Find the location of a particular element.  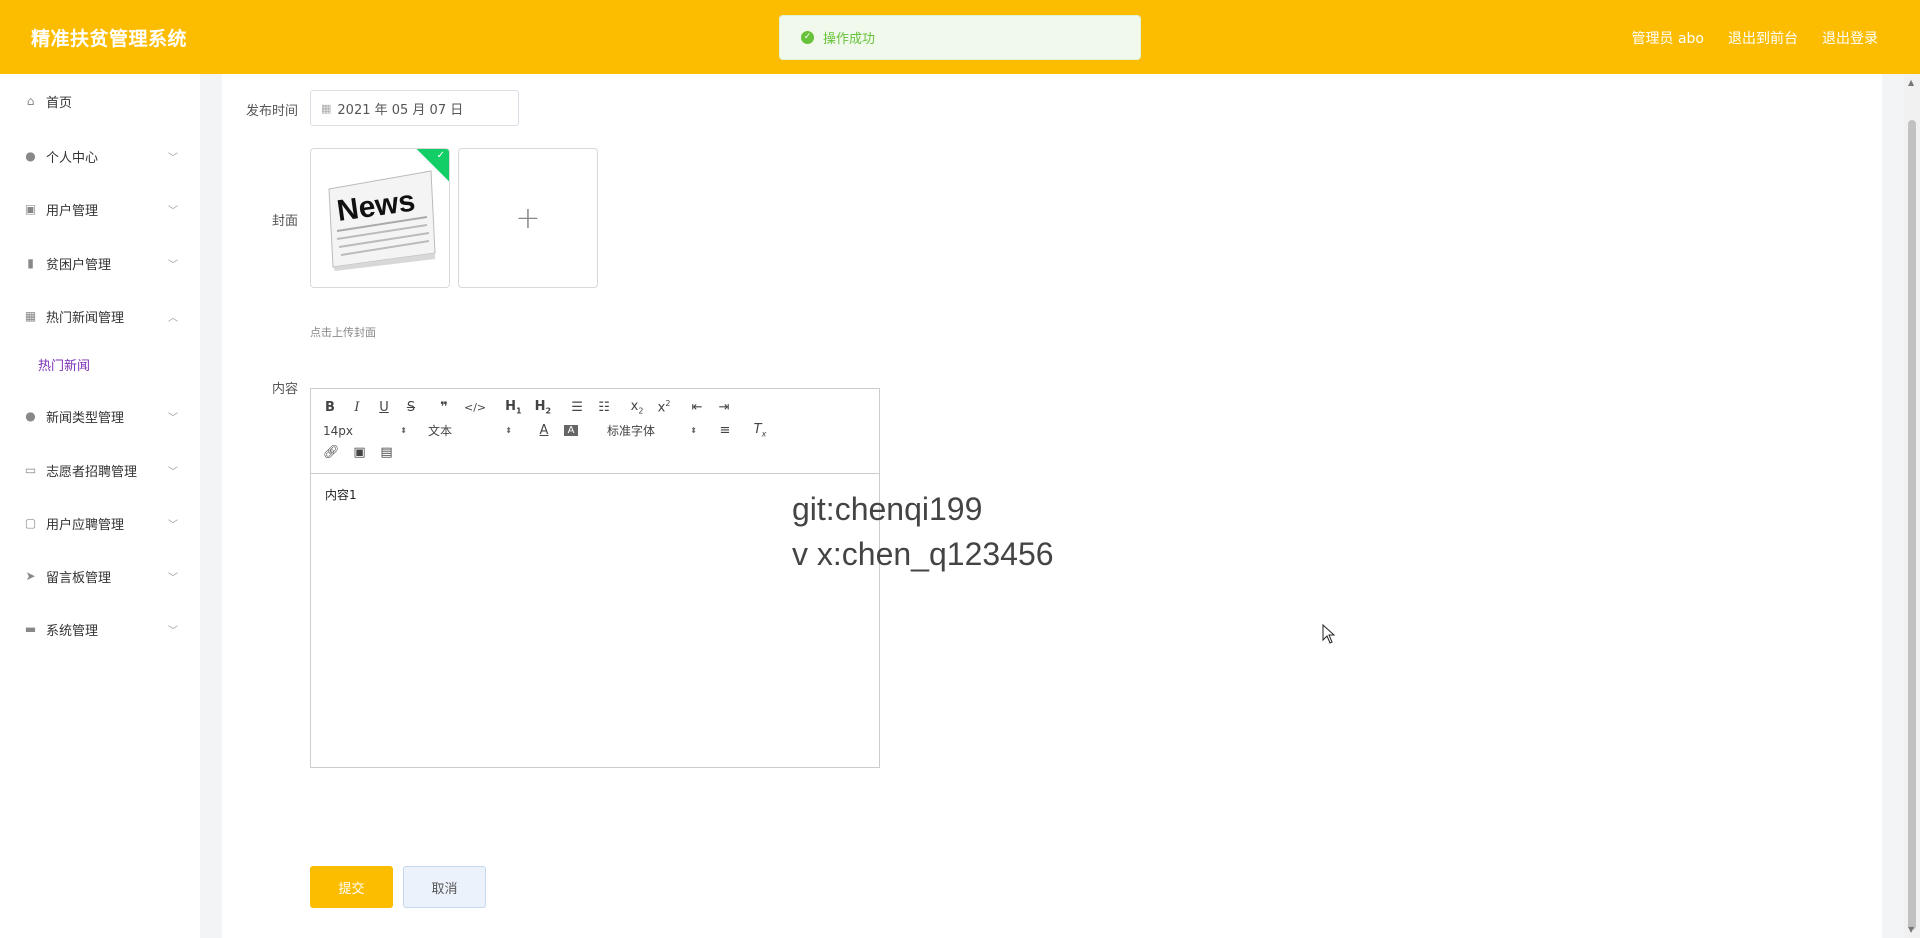

link-icon: 🔗︎ is located at coordinates (331, 452).